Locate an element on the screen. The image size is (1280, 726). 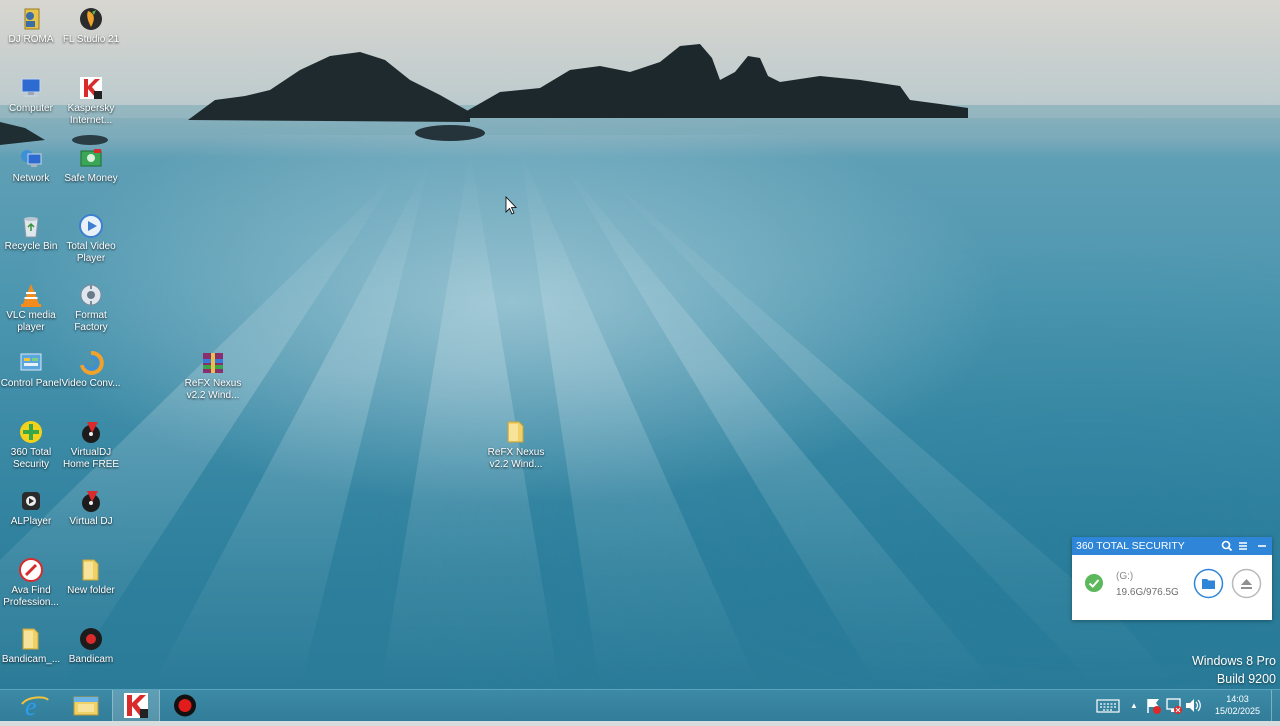
taskbar-clock: 14:03 15/02/2025 is located at coordinates (1237, 705).